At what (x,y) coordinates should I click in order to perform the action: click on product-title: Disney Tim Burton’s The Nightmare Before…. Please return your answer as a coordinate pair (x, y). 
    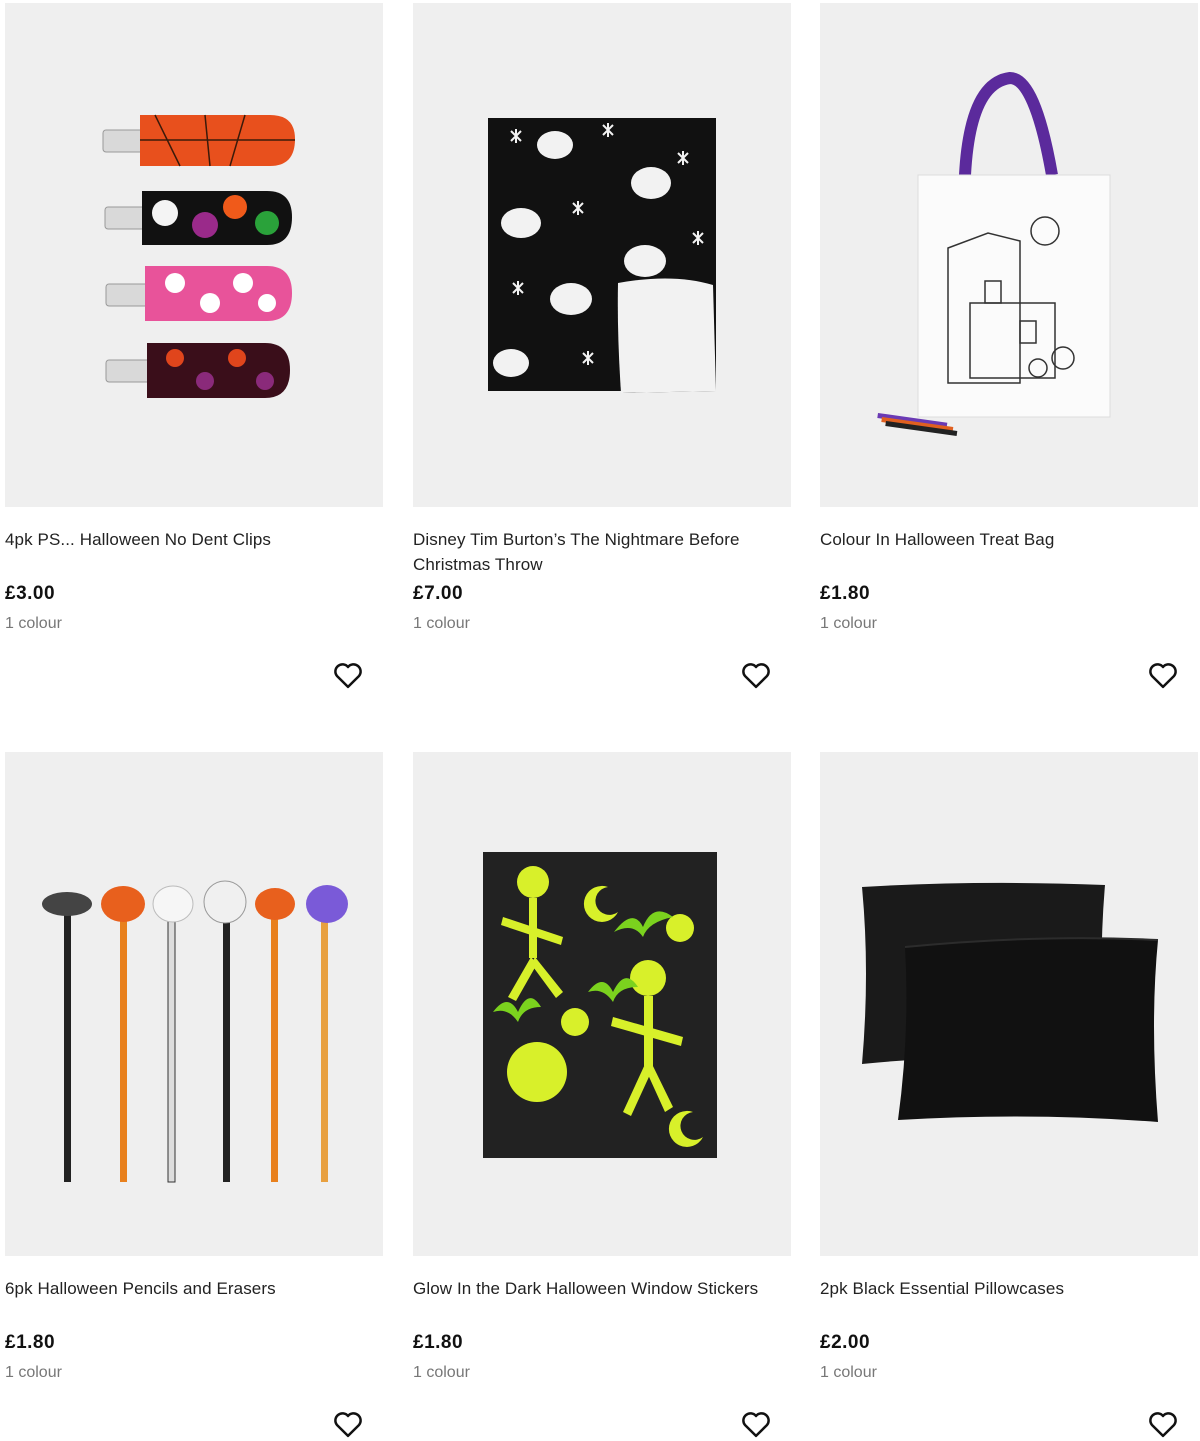
    Looking at the image, I should click on (602, 552).